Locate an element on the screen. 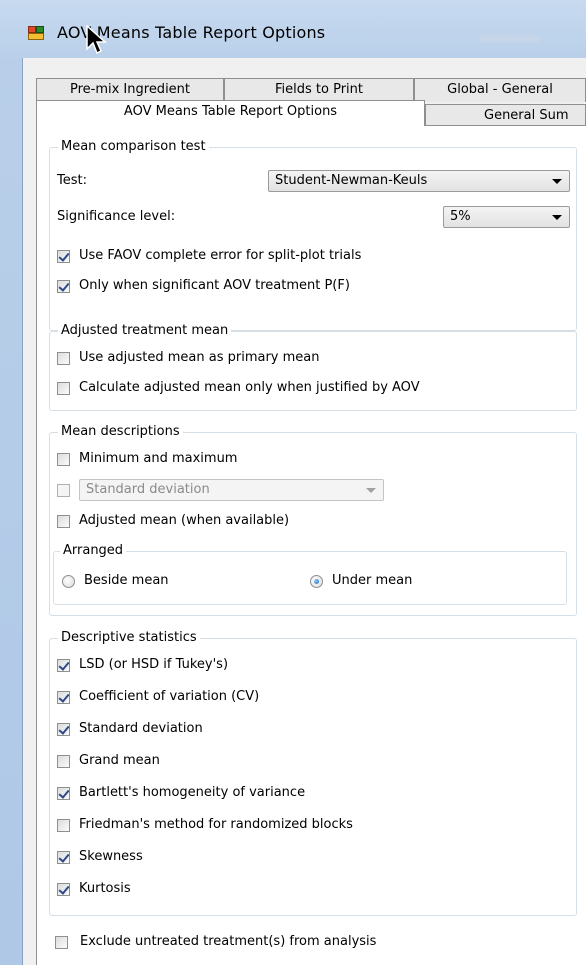 The height and width of the screenshot is (965, 586). skewness-label: Skewness is located at coordinates (111, 856).